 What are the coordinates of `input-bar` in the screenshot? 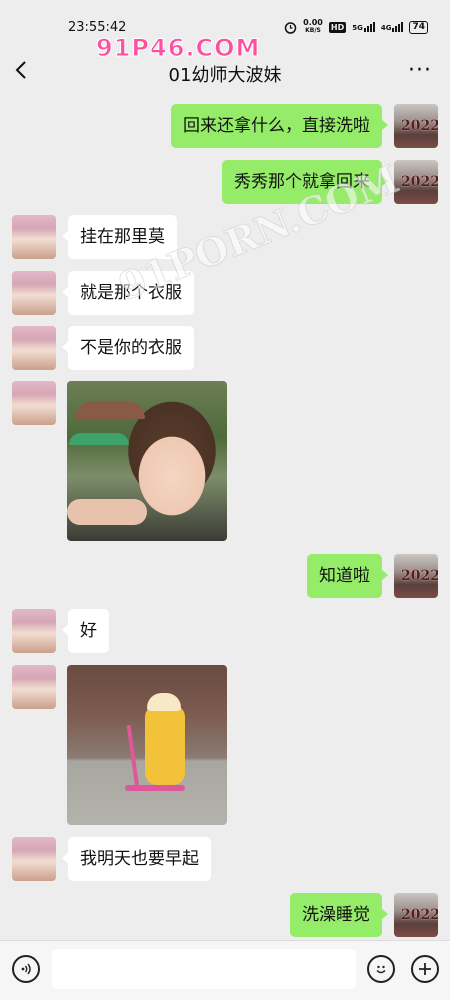 It's located at (225, 970).